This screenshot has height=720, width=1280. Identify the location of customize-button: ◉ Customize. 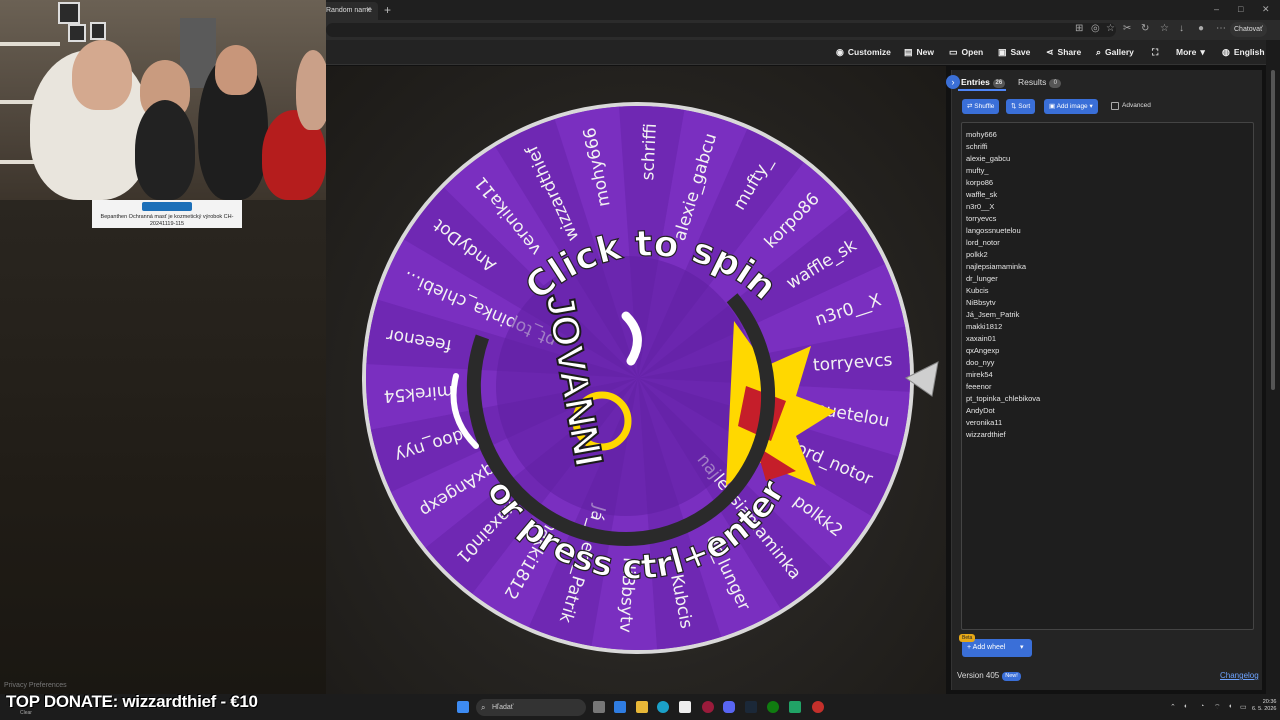
(863, 52).